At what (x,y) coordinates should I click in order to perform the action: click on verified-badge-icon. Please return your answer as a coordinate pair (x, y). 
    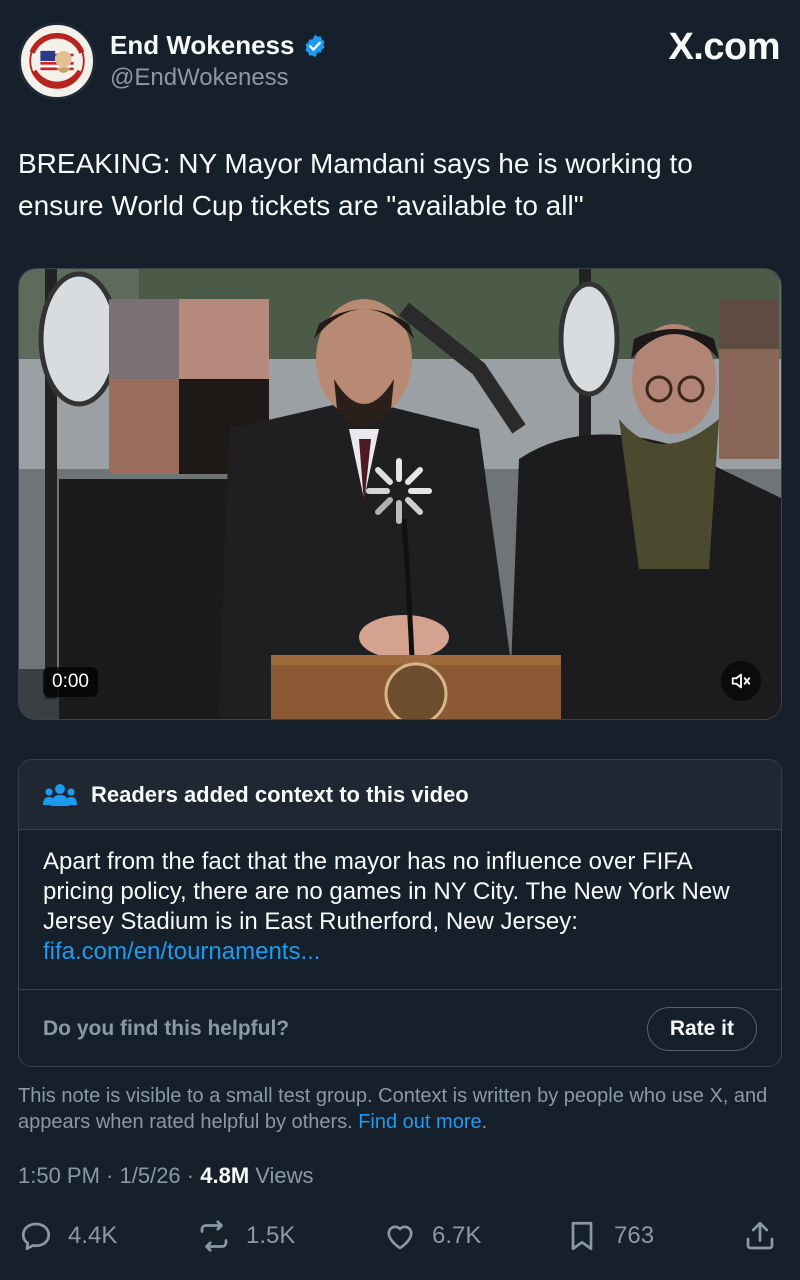
    Looking at the image, I should click on (315, 45).